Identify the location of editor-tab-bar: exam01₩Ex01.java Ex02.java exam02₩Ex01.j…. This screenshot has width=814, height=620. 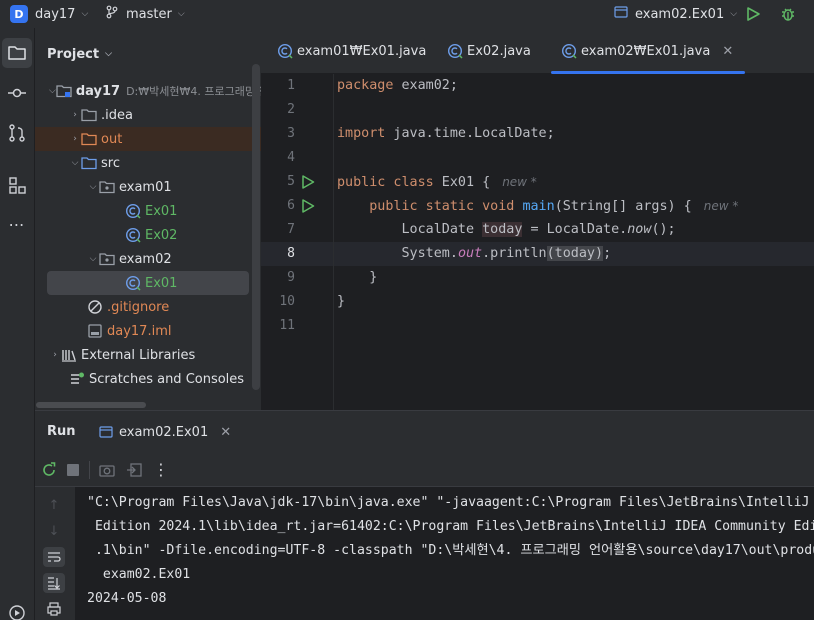
(537, 51).